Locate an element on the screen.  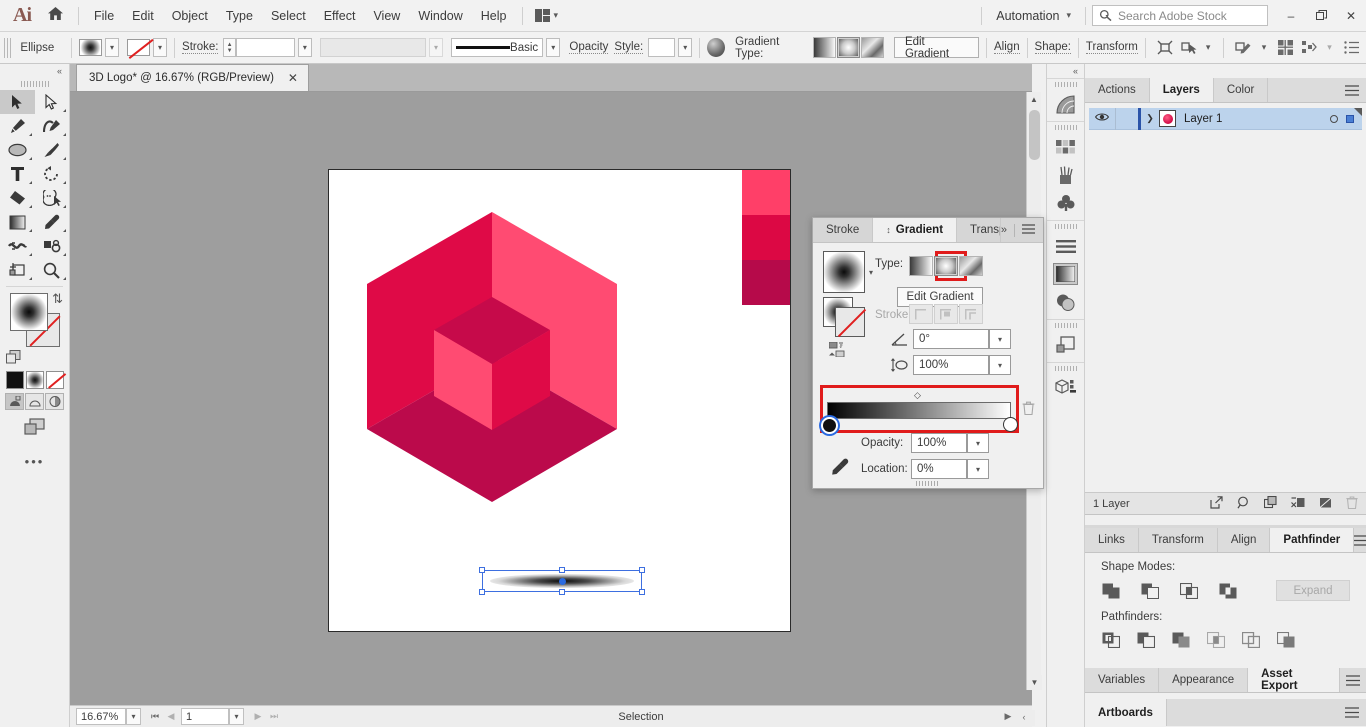
trim-icon is located at coordinates (1145, 639).